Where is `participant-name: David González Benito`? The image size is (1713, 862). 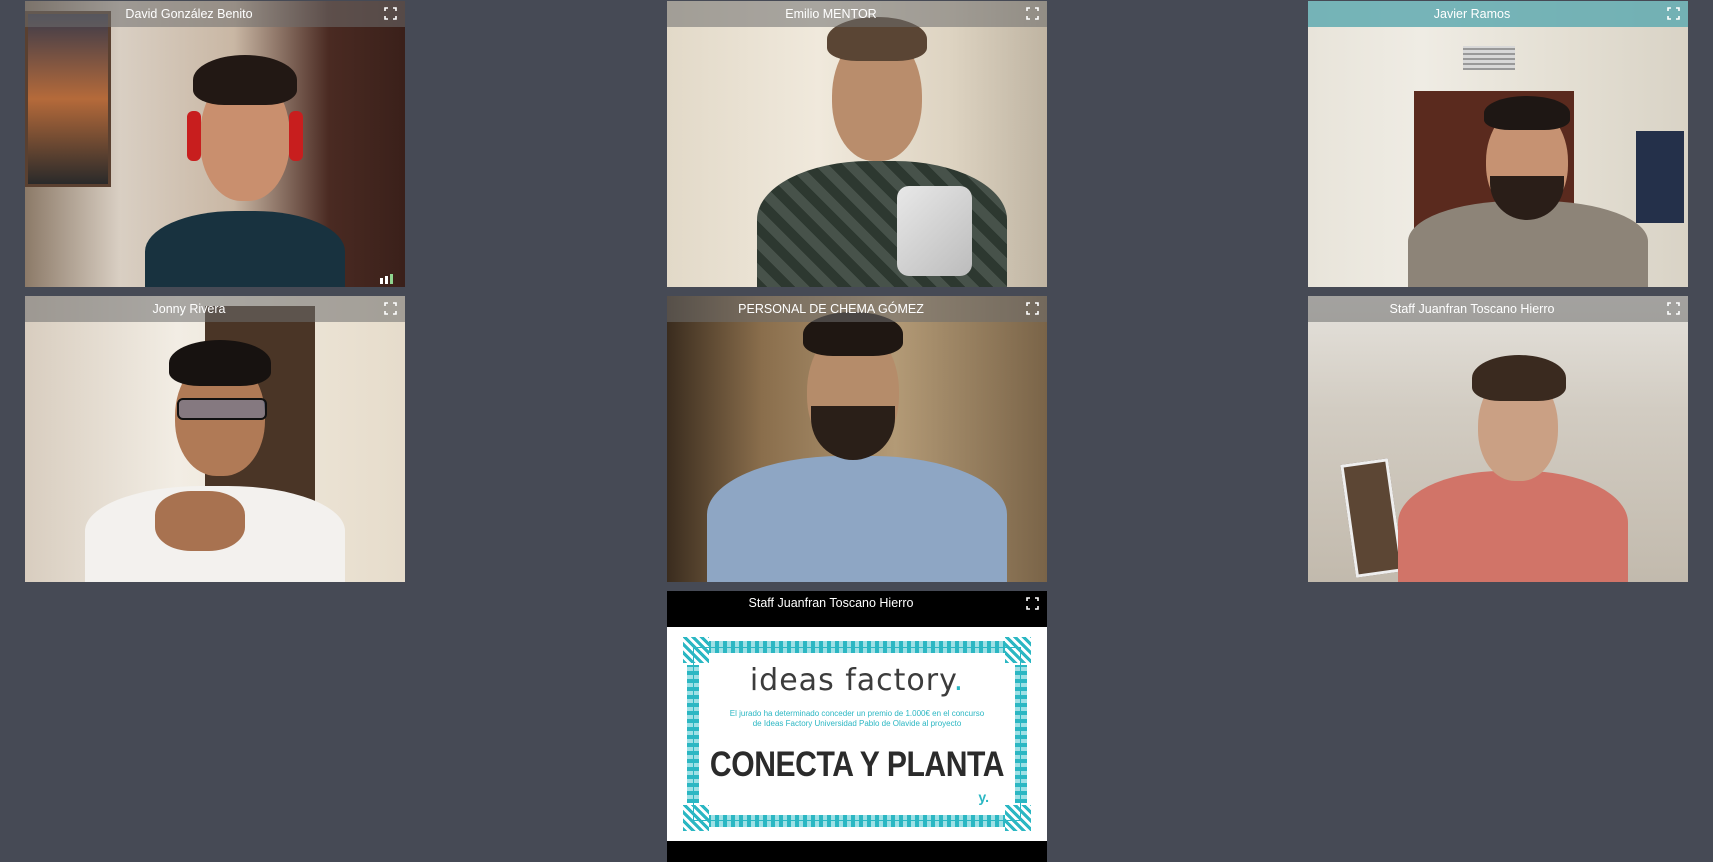 participant-name: David González Benito is located at coordinates (189, 14).